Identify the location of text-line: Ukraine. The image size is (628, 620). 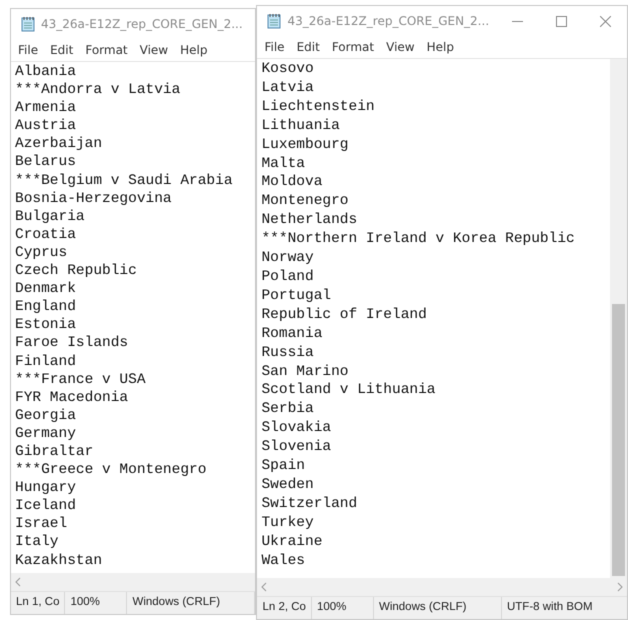
(292, 542).